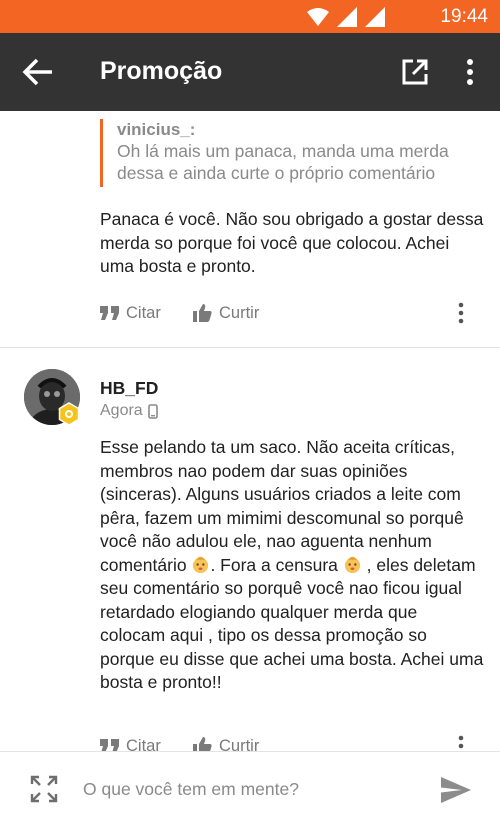  I want to click on comment-input, so click(248, 789).